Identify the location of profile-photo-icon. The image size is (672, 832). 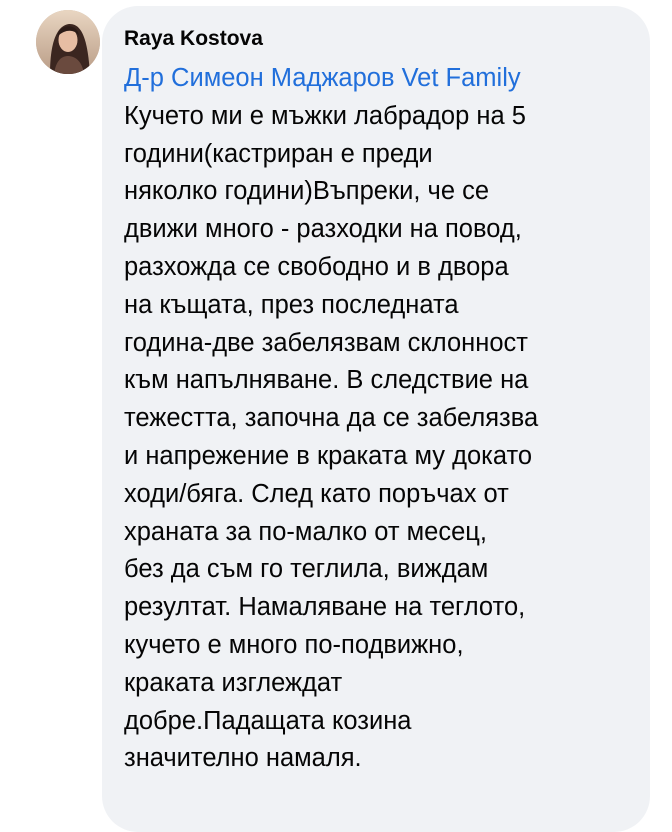
(68, 42).